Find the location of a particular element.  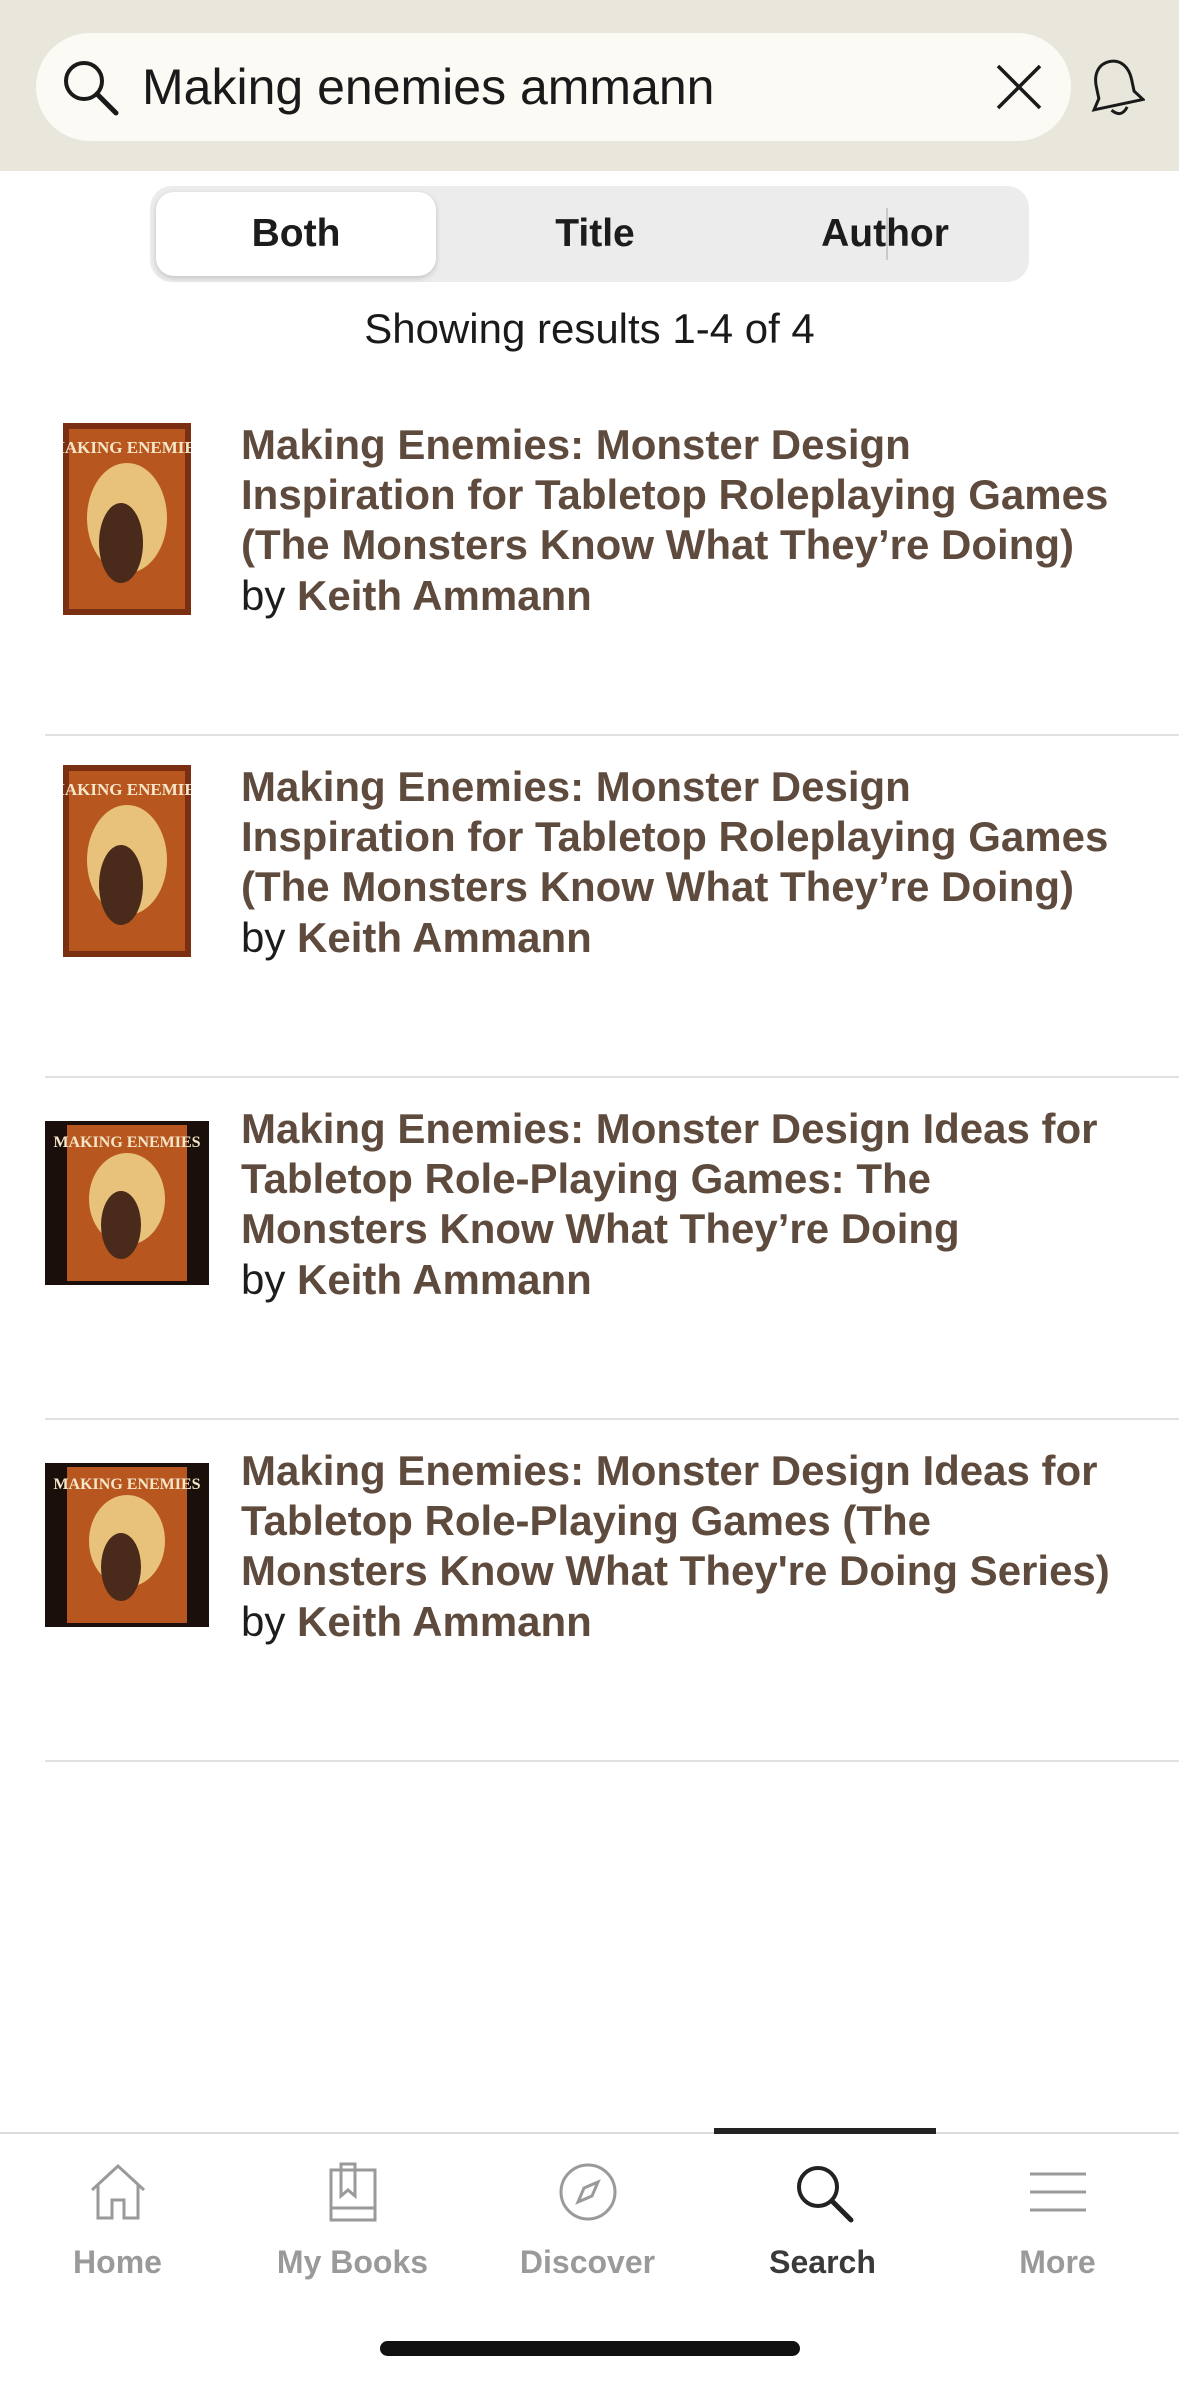

tab-label: More is located at coordinates (1057, 2262).